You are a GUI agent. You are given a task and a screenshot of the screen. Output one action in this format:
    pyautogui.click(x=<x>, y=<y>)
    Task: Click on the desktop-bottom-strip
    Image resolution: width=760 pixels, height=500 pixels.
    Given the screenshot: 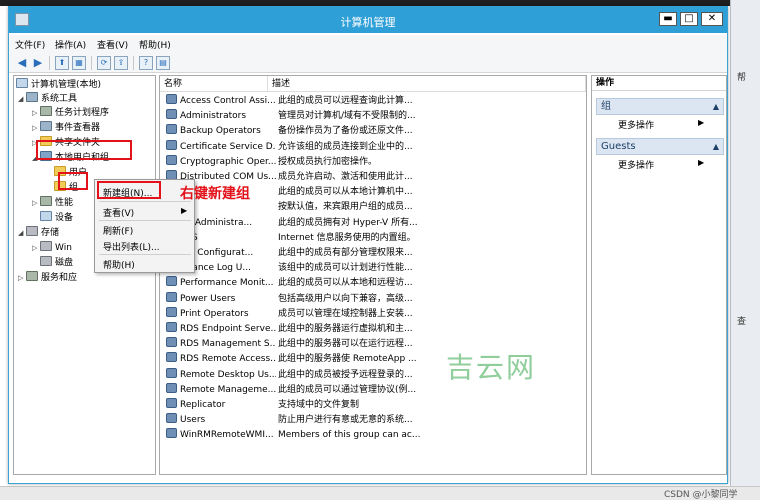 What is the action you would take?
    pyautogui.click(x=380, y=493)
    